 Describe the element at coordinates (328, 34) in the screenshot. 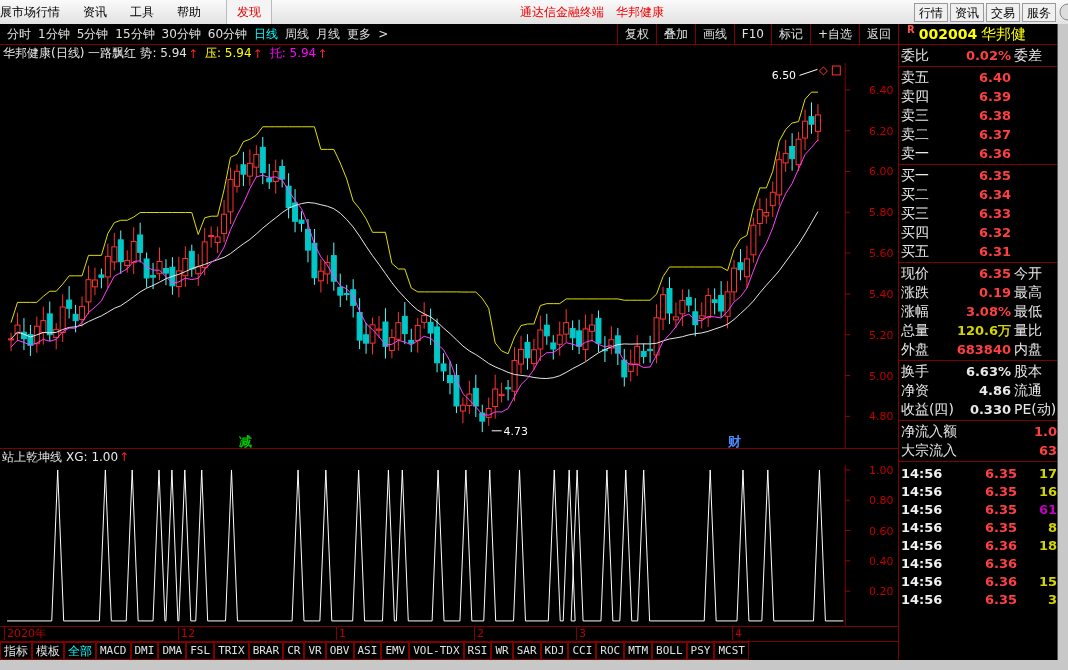

I see `period-tab: 月线` at that location.